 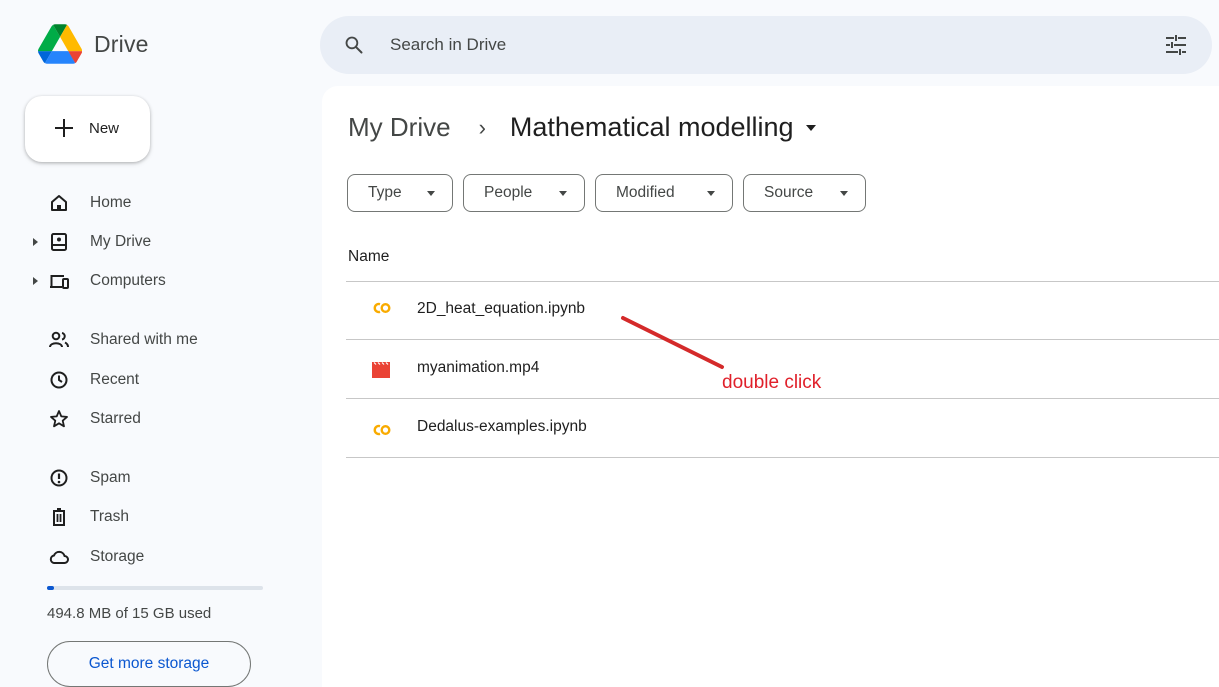 I want to click on filter-chip-modified: Modified, so click(x=664, y=193).